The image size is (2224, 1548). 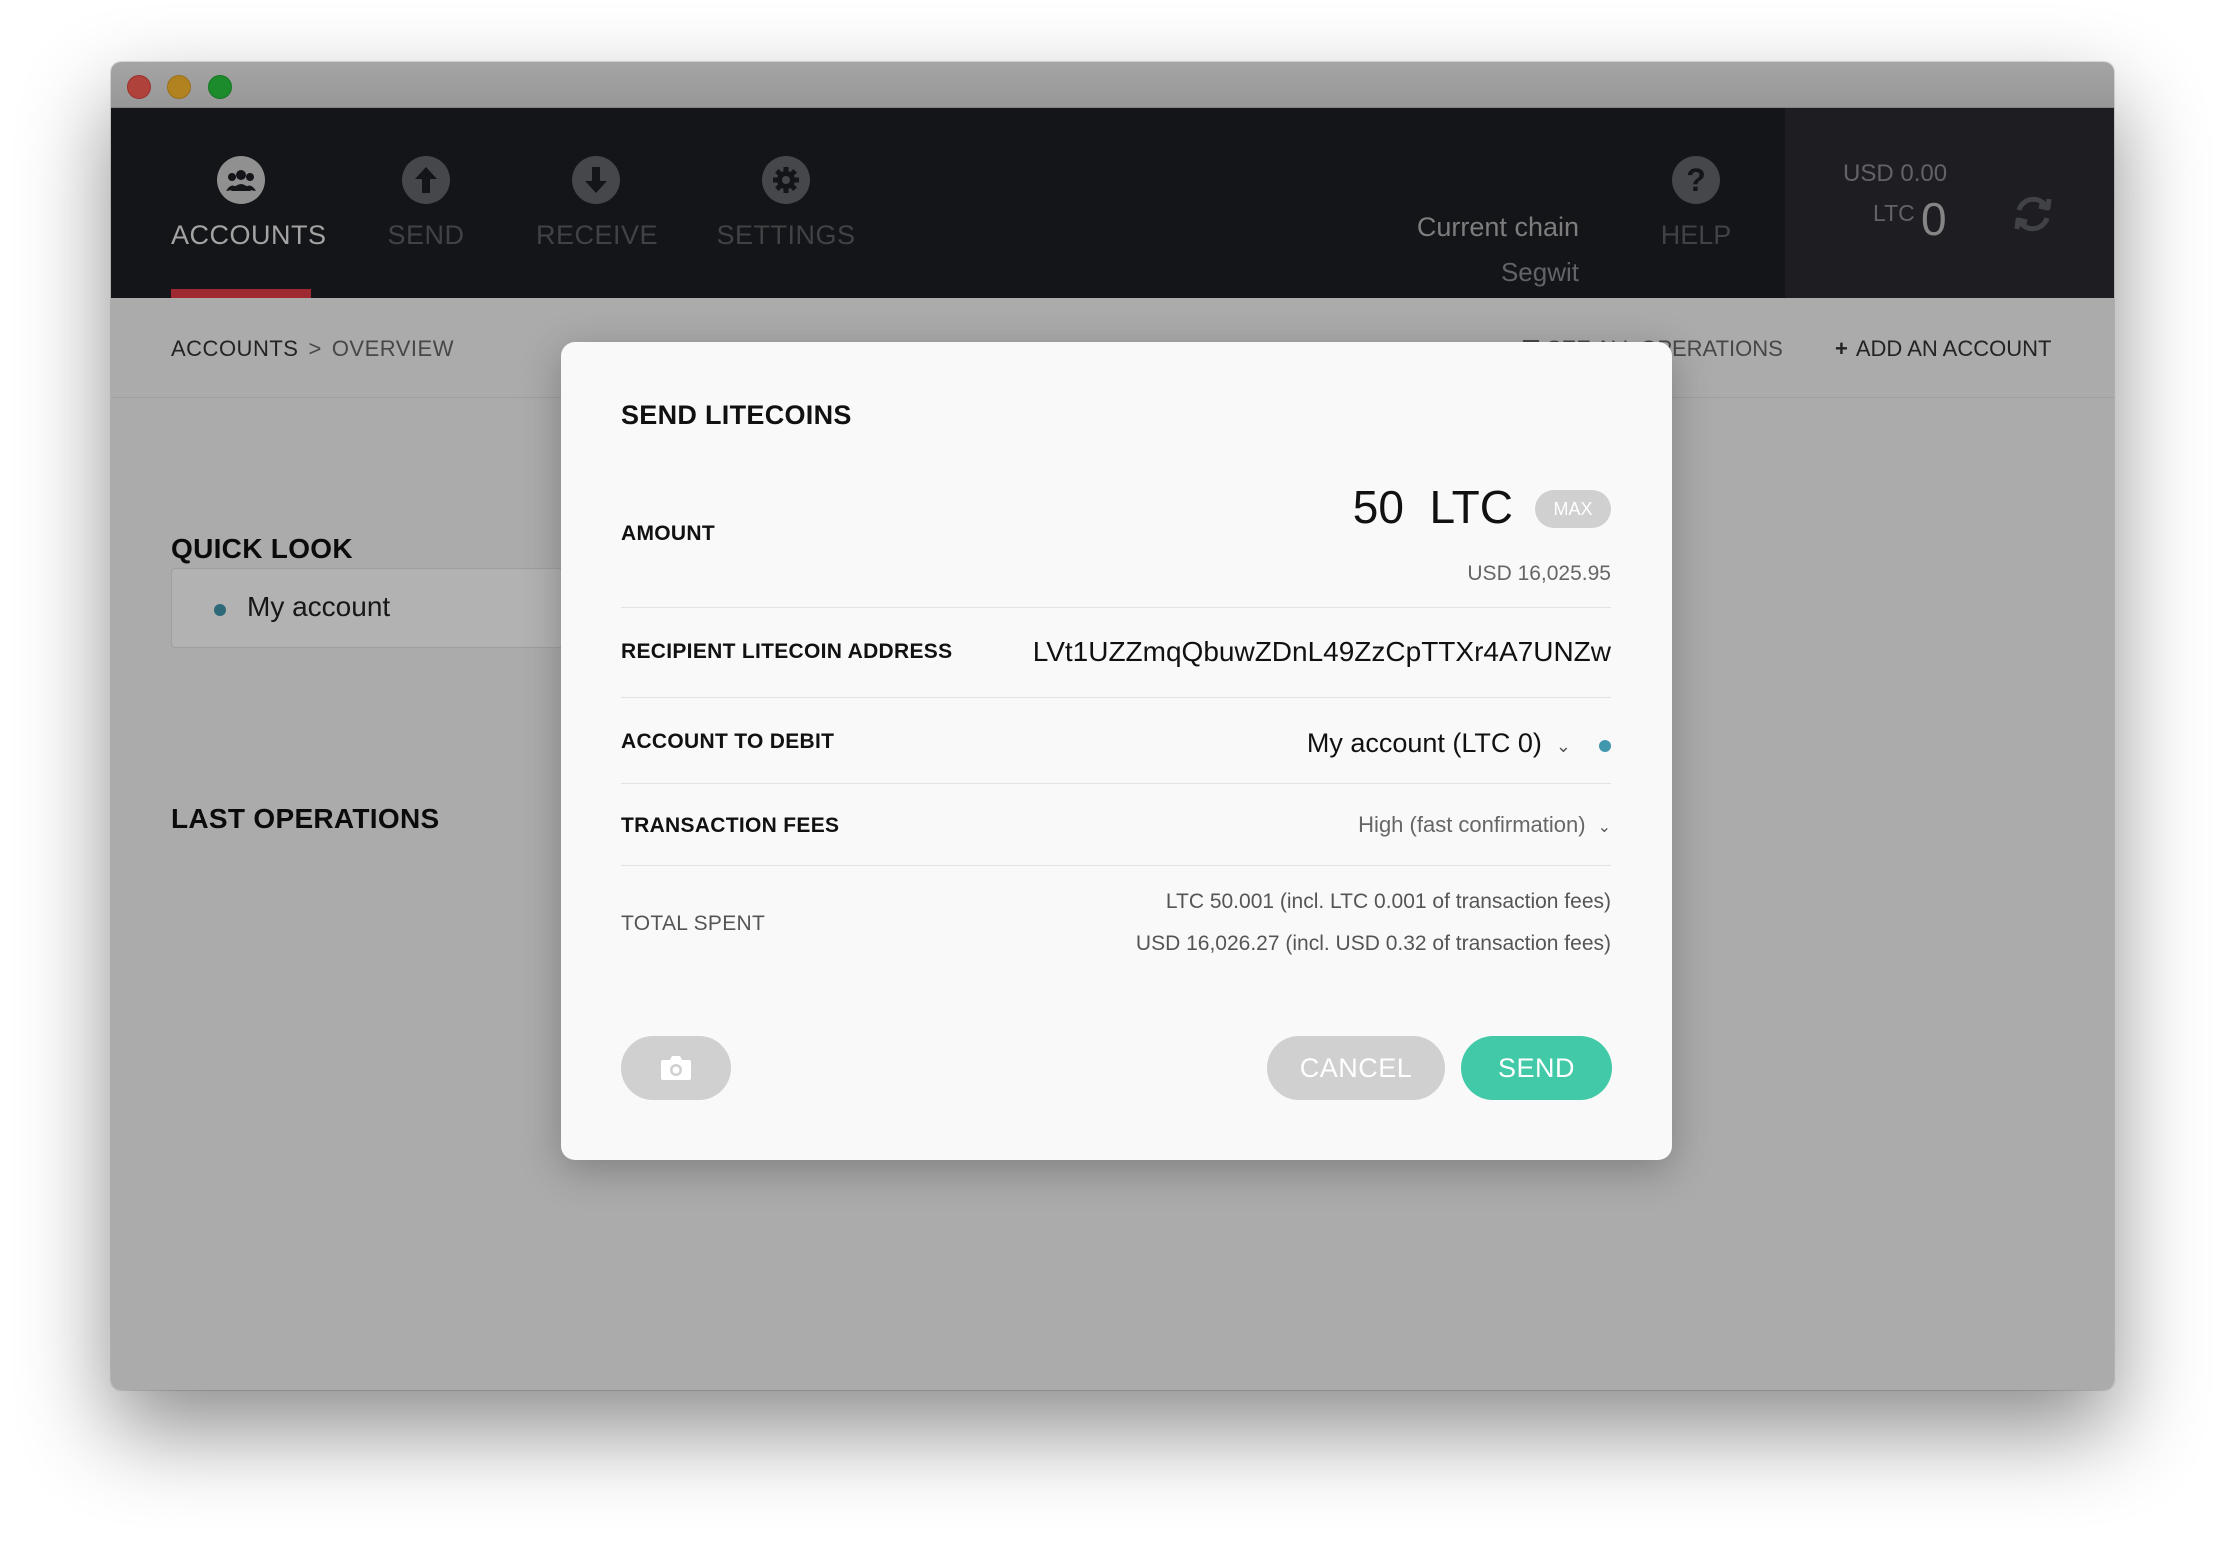 I want to click on fees-label: TRANSACTION FEES, so click(x=730, y=825).